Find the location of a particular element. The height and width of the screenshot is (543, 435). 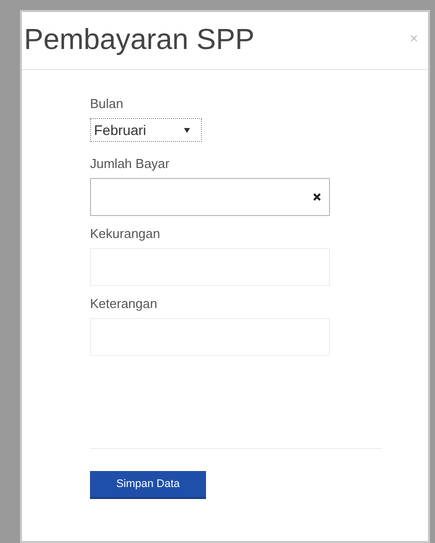

month-dropdown: Februari is located at coordinates (146, 130).